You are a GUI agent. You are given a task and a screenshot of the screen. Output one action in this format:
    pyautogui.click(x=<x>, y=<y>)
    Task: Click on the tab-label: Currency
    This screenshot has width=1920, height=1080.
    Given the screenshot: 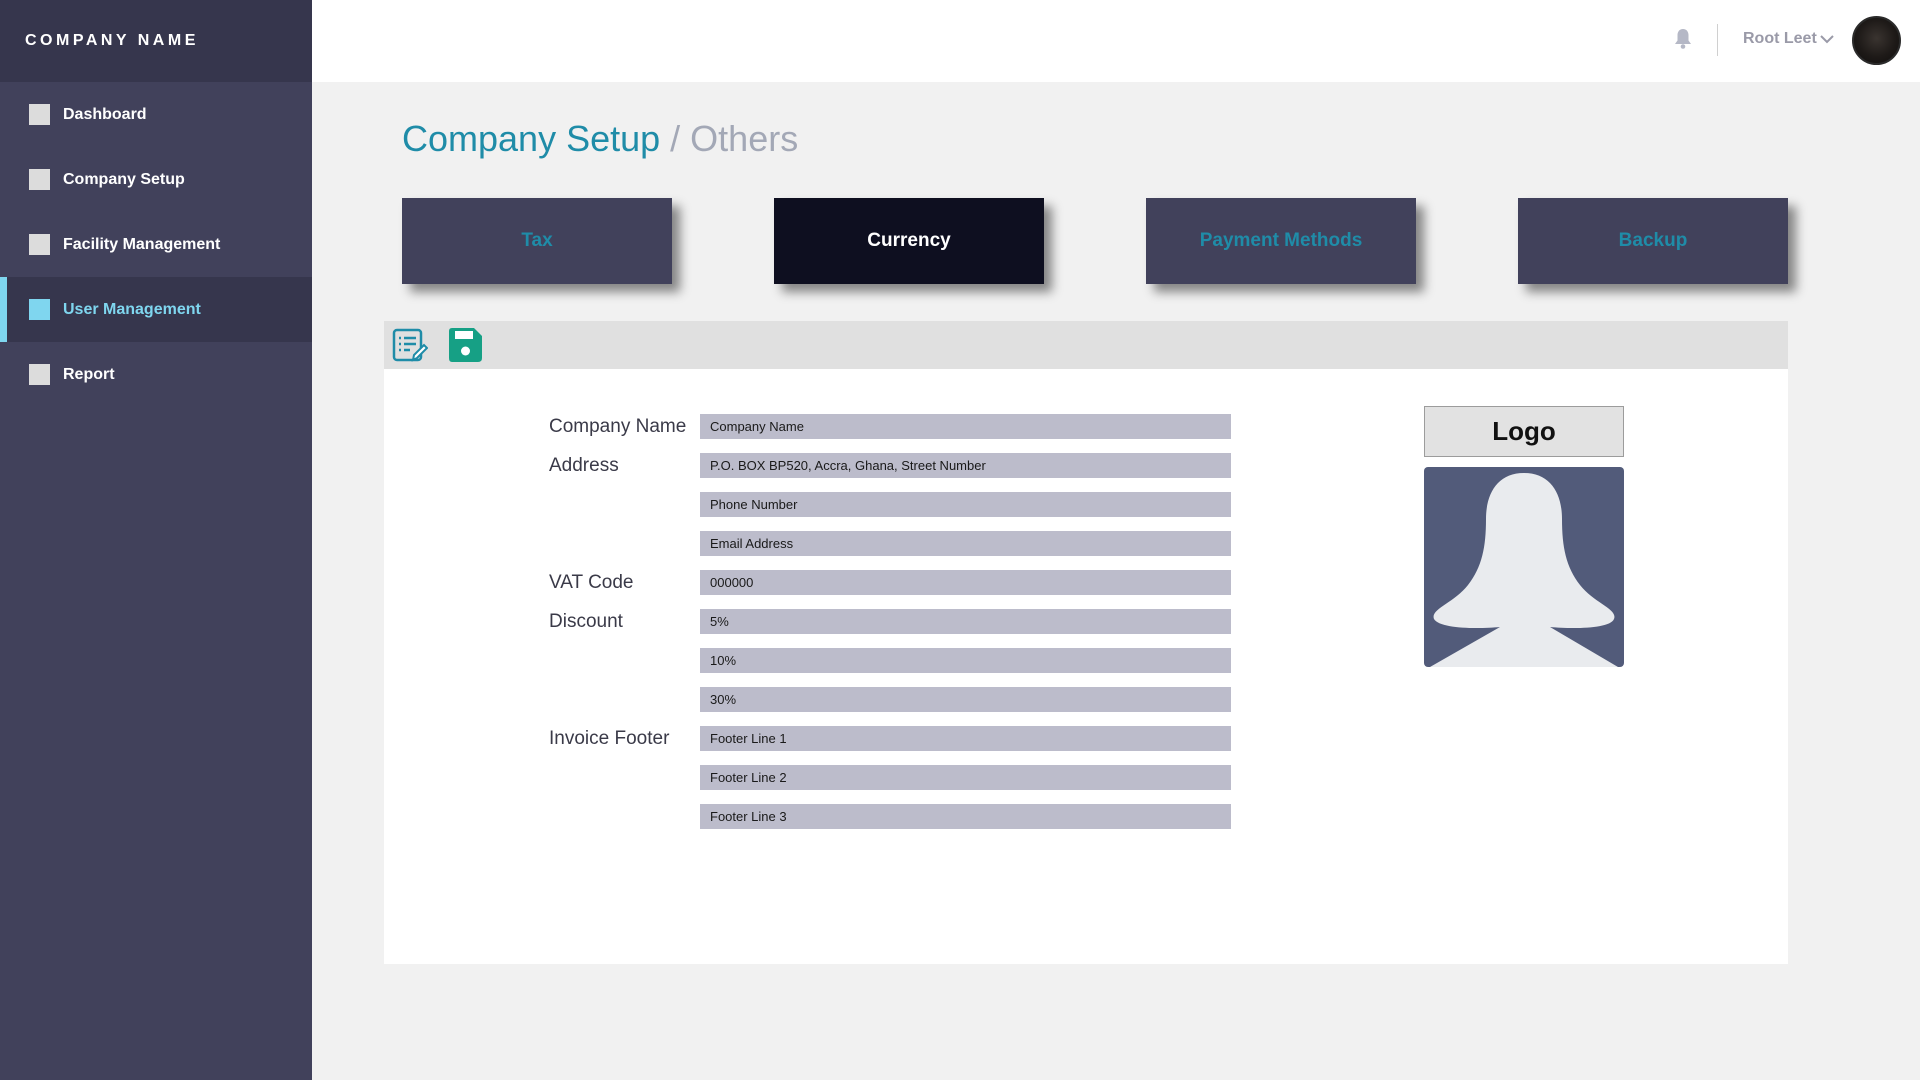 What is the action you would take?
    pyautogui.click(x=909, y=240)
    